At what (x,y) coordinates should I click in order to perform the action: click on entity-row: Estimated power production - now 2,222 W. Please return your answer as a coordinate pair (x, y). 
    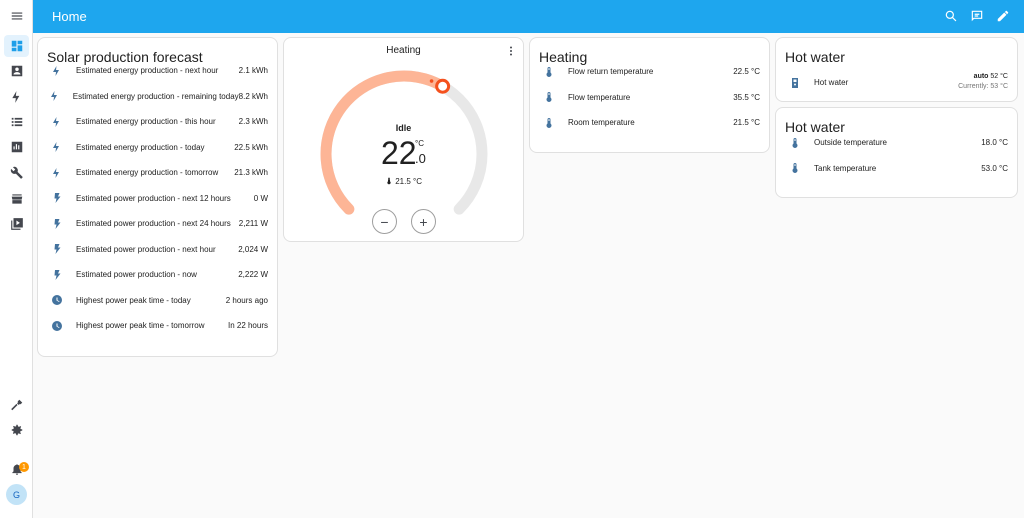
    Looking at the image, I should click on (157, 274).